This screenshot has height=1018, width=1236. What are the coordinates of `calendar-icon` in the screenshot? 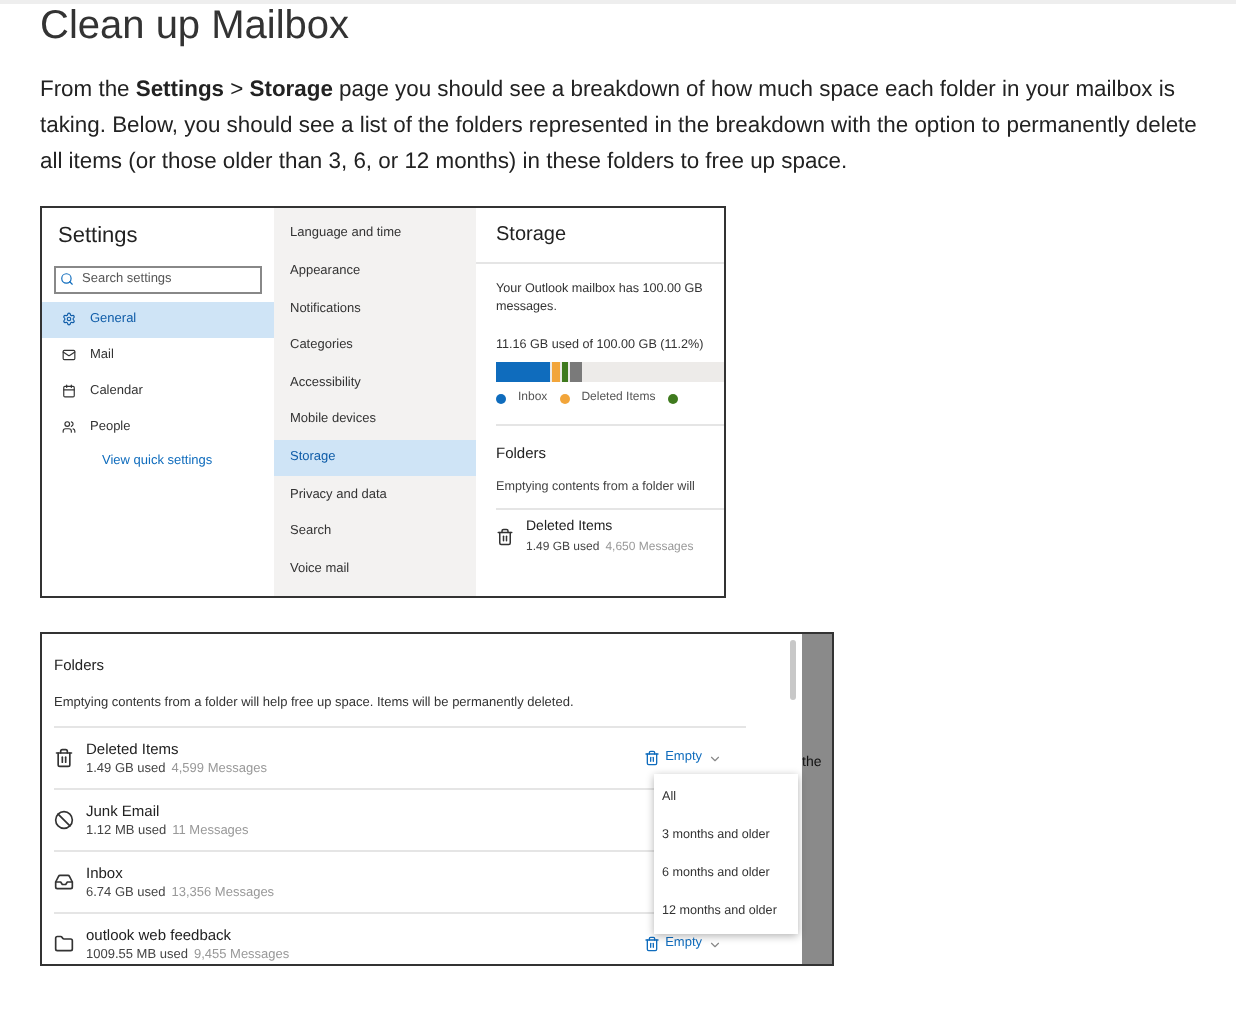 It's located at (69, 391).